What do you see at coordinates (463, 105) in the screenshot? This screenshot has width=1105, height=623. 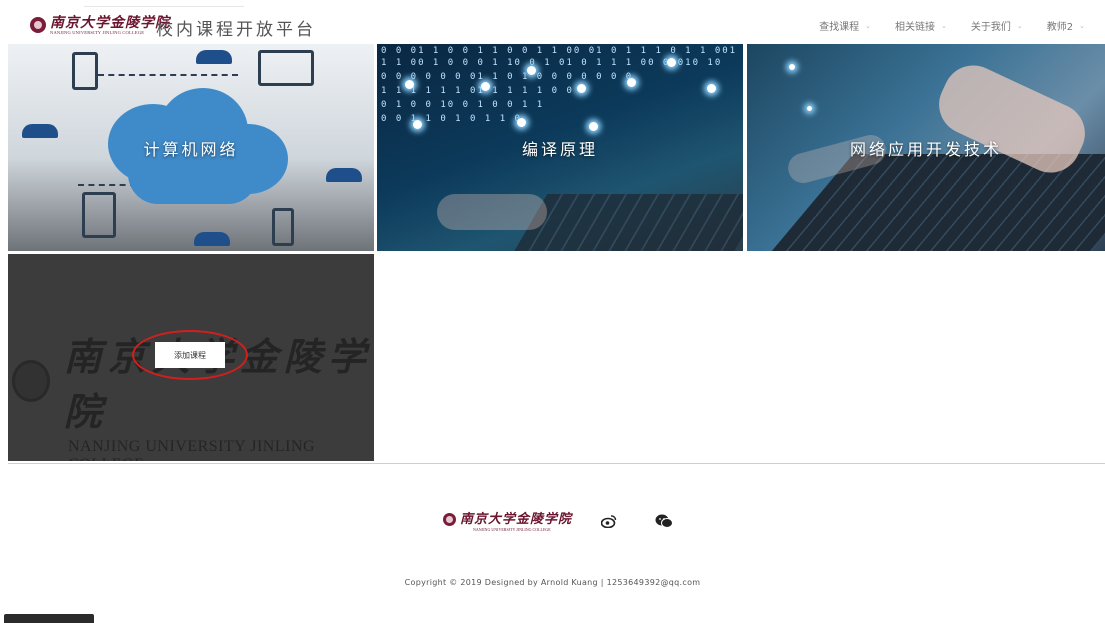 I see `binary-decoration: 0 1 0 0 10 0 1 0 0 1 1` at bounding box center [463, 105].